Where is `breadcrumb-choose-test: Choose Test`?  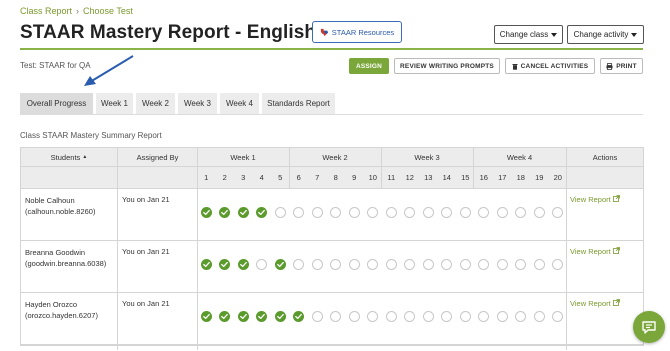
breadcrumb-choose-test: Choose Test is located at coordinates (108, 11).